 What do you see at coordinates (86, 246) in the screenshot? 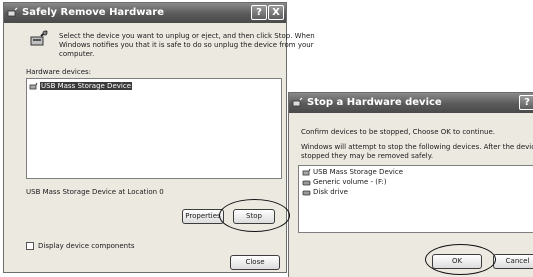
I see `display-components-label: Display device components` at bounding box center [86, 246].